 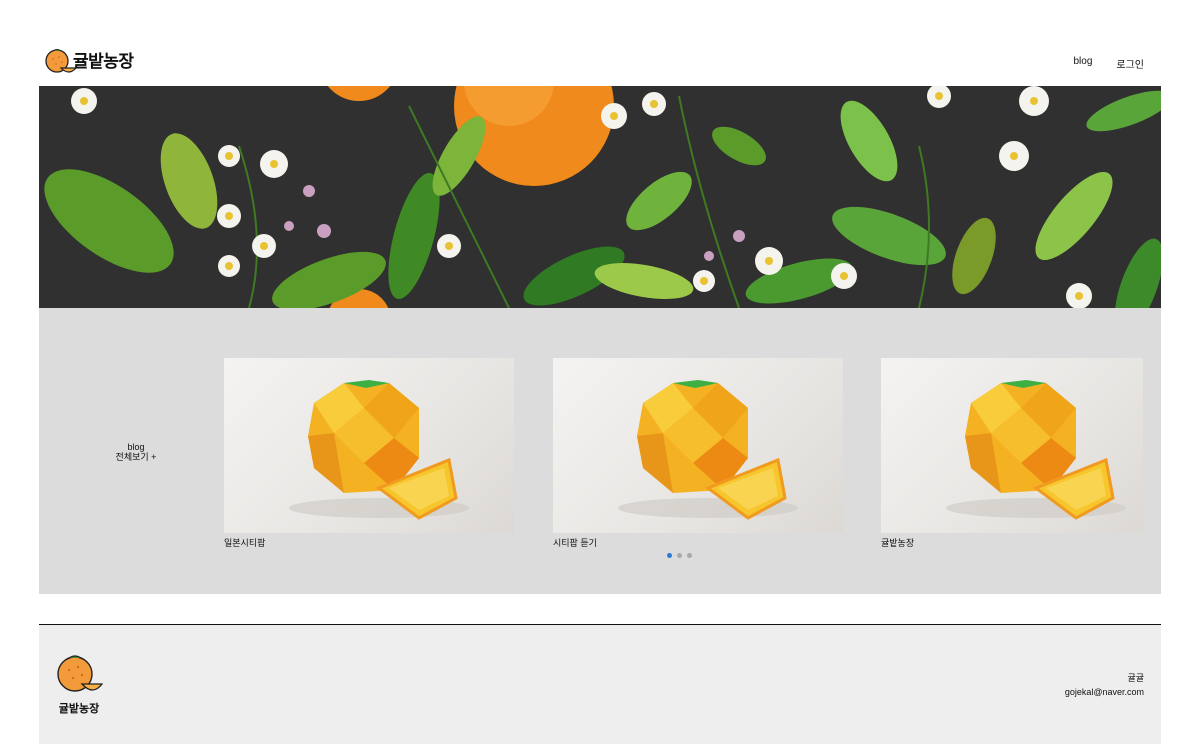 What do you see at coordinates (136, 447) in the screenshot?
I see `blog-section-title: blog` at bounding box center [136, 447].